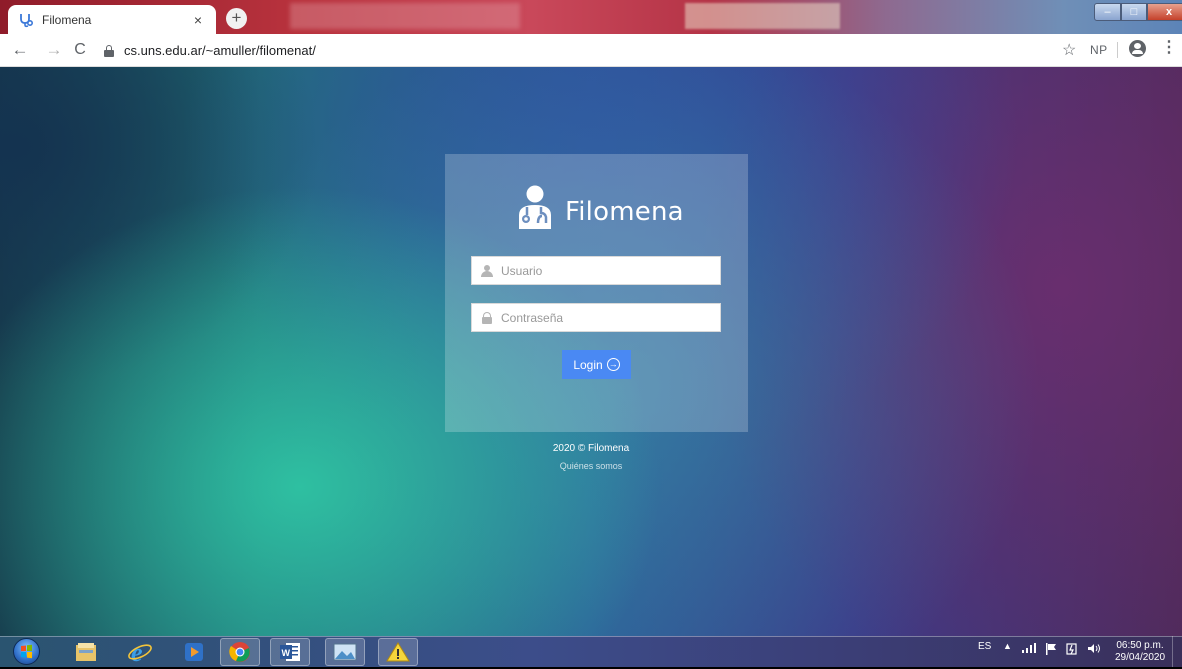 This screenshot has width=1182, height=669. Describe the element at coordinates (1051, 654) in the screenshot. I see `action-center-flag-icon` at that location.